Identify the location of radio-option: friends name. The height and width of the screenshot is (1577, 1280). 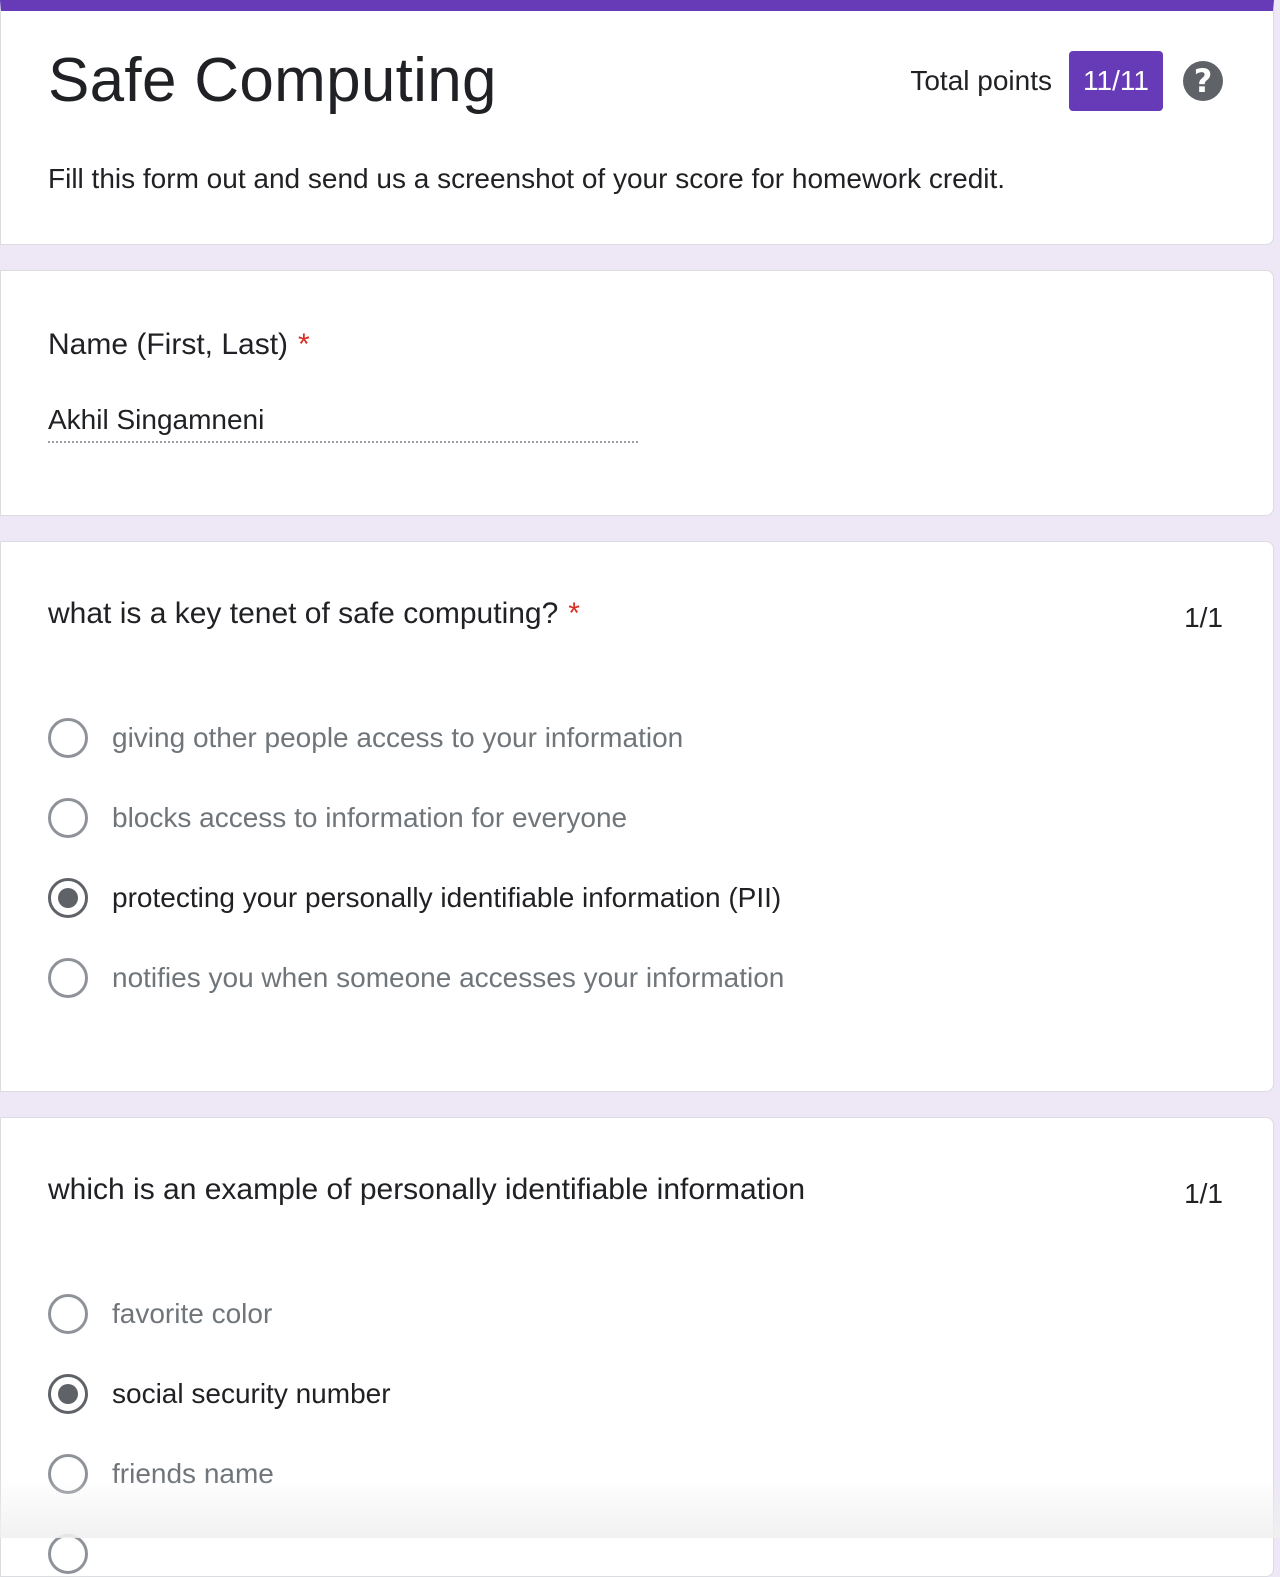
(161, 1474).